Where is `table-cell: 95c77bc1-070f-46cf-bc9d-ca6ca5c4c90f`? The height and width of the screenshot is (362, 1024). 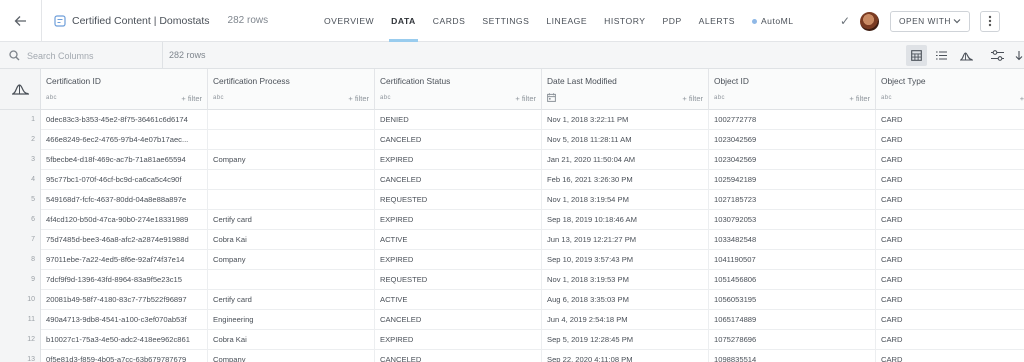
table-cell: 95c77bc1-070f-46cf-bc9d-ca6ca5c4c90f is located at coordinates (124, 180).